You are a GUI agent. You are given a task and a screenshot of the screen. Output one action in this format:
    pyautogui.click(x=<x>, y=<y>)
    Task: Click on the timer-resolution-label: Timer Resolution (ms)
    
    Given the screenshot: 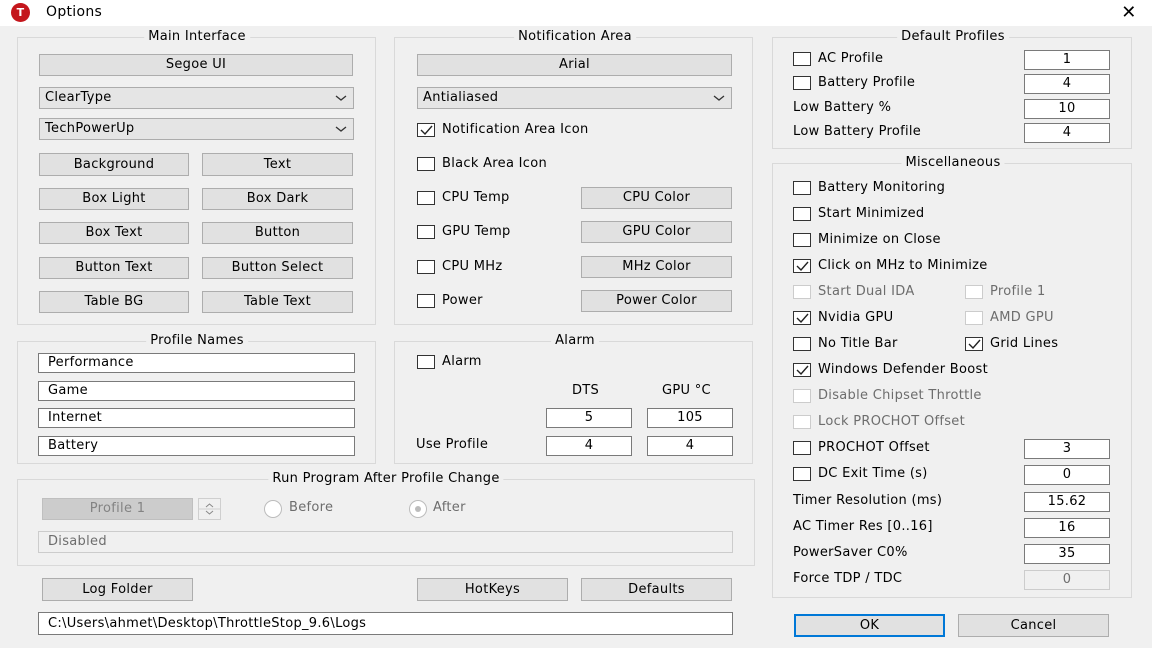 What is the action you would take?
    pyautogui.click(x=868, y=500)
    